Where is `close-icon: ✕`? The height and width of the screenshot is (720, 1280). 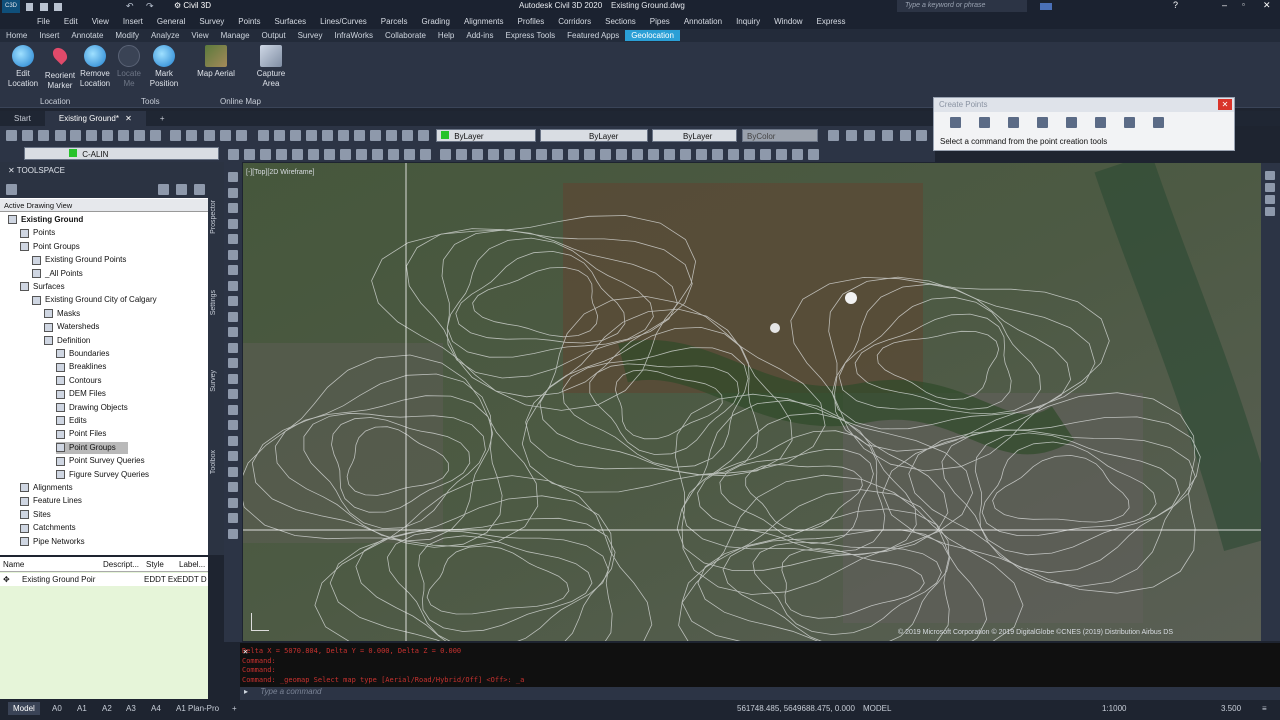 close-icon: ✕ is located at coordinates (1267, 5).